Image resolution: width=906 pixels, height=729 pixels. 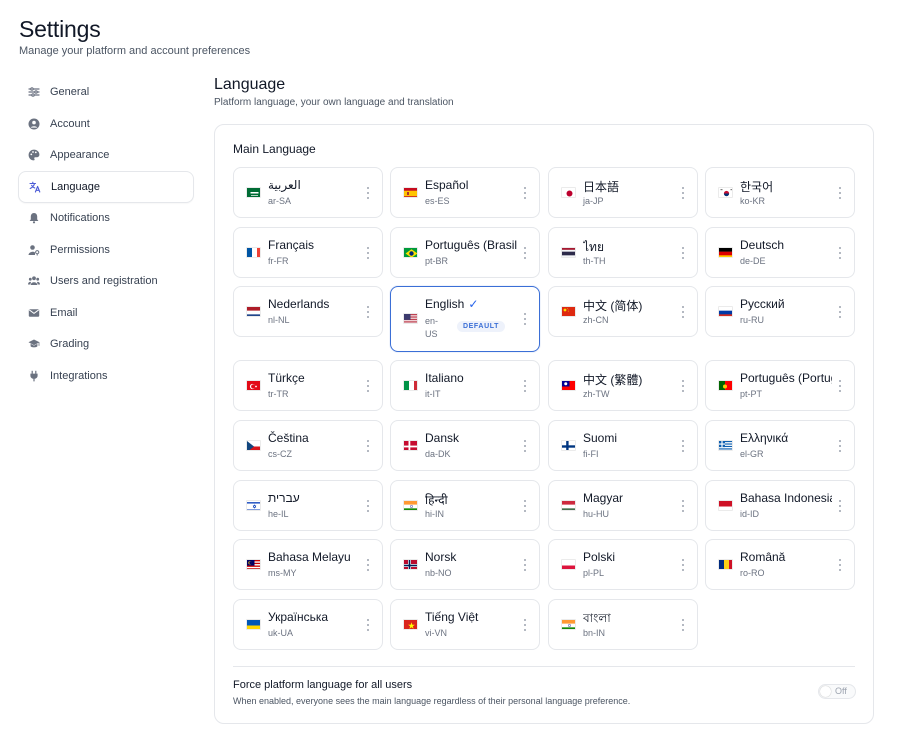 What do you see at coordinates (106, 218) in the screenshot?
I see `sidebar-item-notifications: Notifications` at bounding box center [106, 218].